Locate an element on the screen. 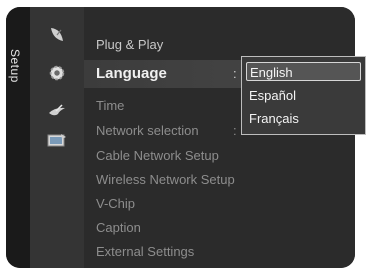  menu-item-wireless-network-setup: Wireless Network Setup is located at coordinates (165, 180).